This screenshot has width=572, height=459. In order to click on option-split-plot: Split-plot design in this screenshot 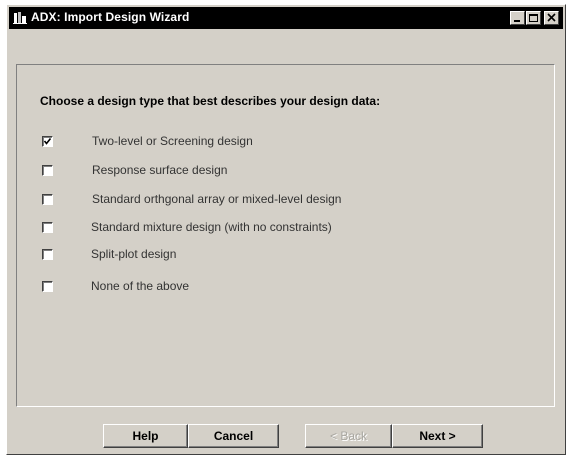, I will do `click(109, 254)`.